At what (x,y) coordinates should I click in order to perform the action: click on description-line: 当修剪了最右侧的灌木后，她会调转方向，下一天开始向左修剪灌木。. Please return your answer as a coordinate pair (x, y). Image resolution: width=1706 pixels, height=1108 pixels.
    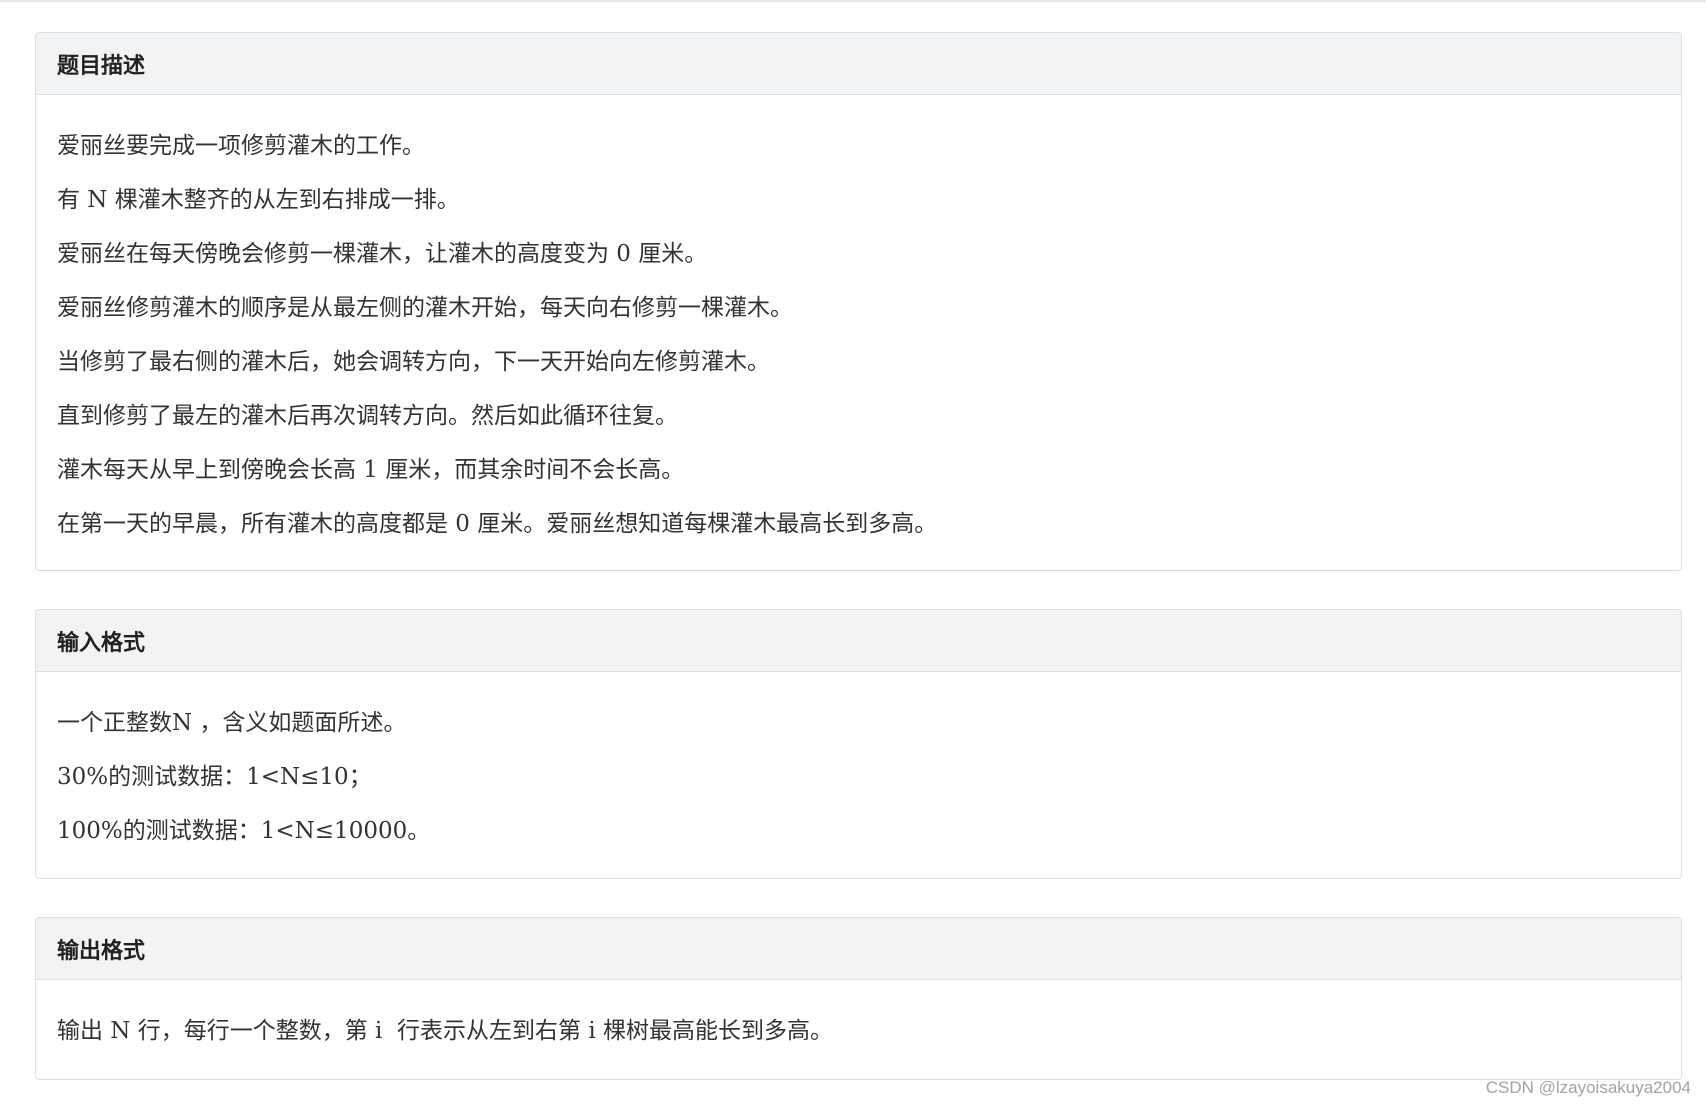
    Looking at the image, I should click on (413, 362).